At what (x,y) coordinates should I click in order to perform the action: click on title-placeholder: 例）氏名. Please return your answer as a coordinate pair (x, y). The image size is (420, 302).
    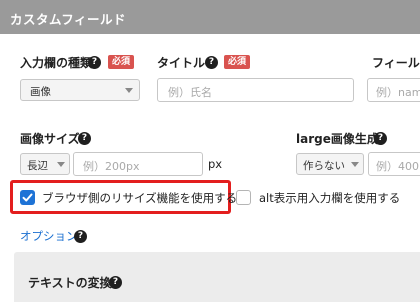
    Looking at the image, I should click on (190, 92).